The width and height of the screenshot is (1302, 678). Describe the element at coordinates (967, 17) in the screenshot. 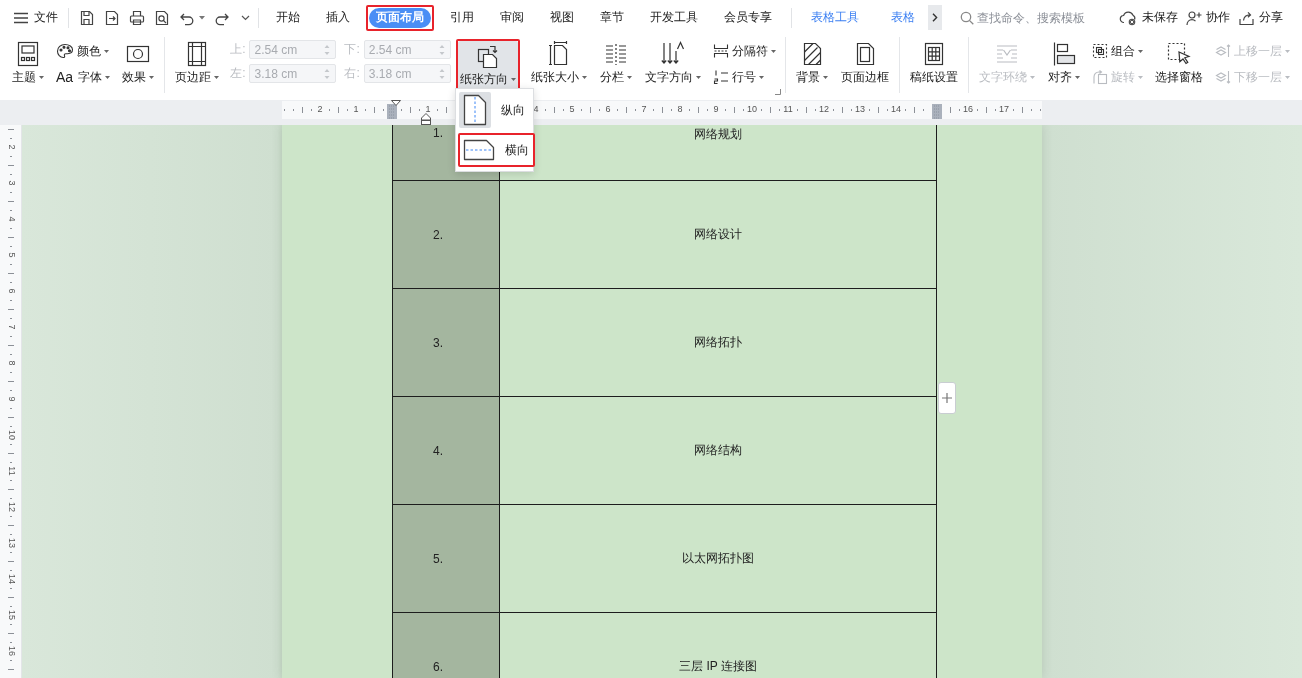

I see `search-icon` at that location.